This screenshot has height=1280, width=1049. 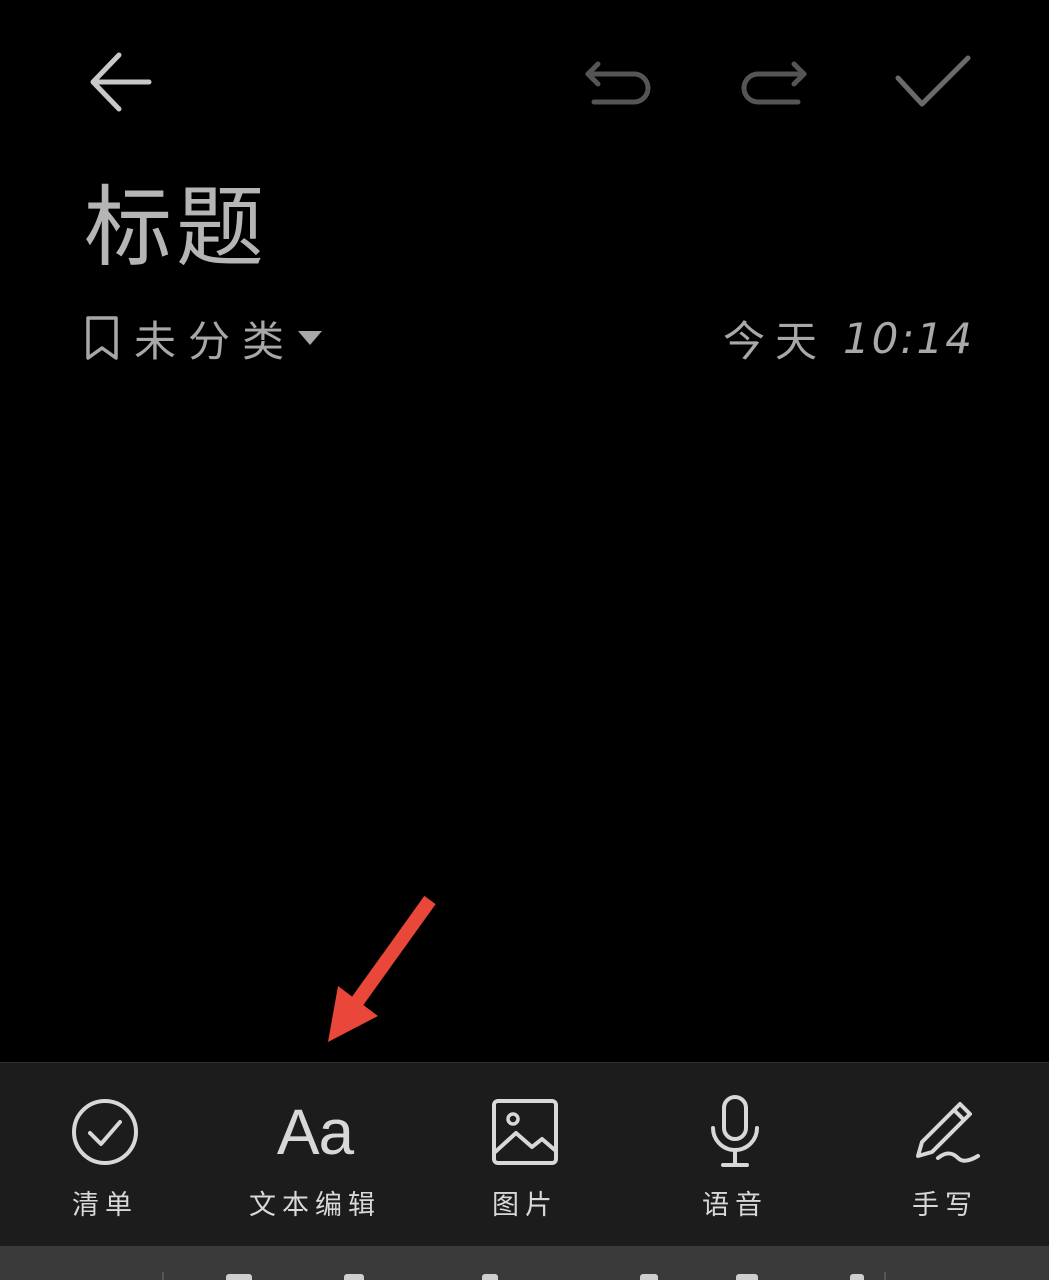 I want to click on arrow-left-icon, so click(x=121, y=82).